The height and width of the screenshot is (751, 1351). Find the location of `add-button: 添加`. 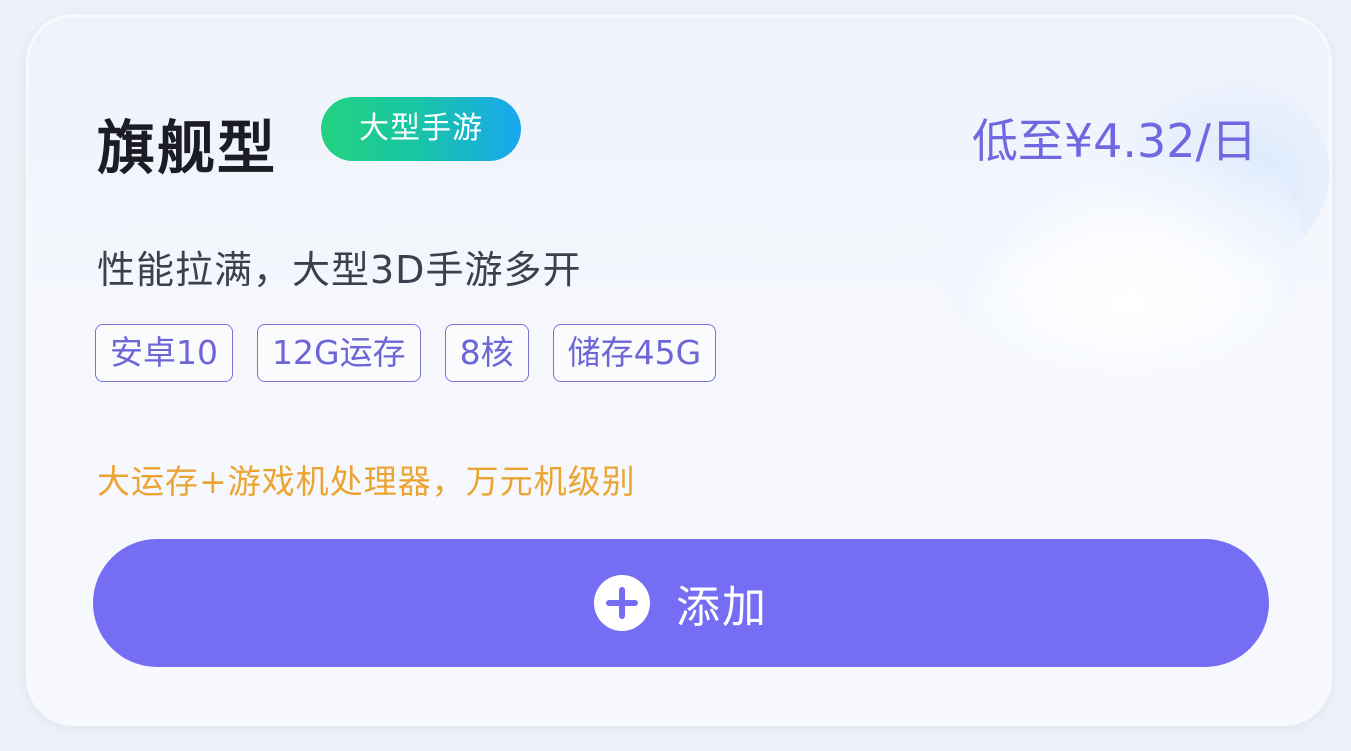

add-button: 添加 is located at coordinates (681, 603).